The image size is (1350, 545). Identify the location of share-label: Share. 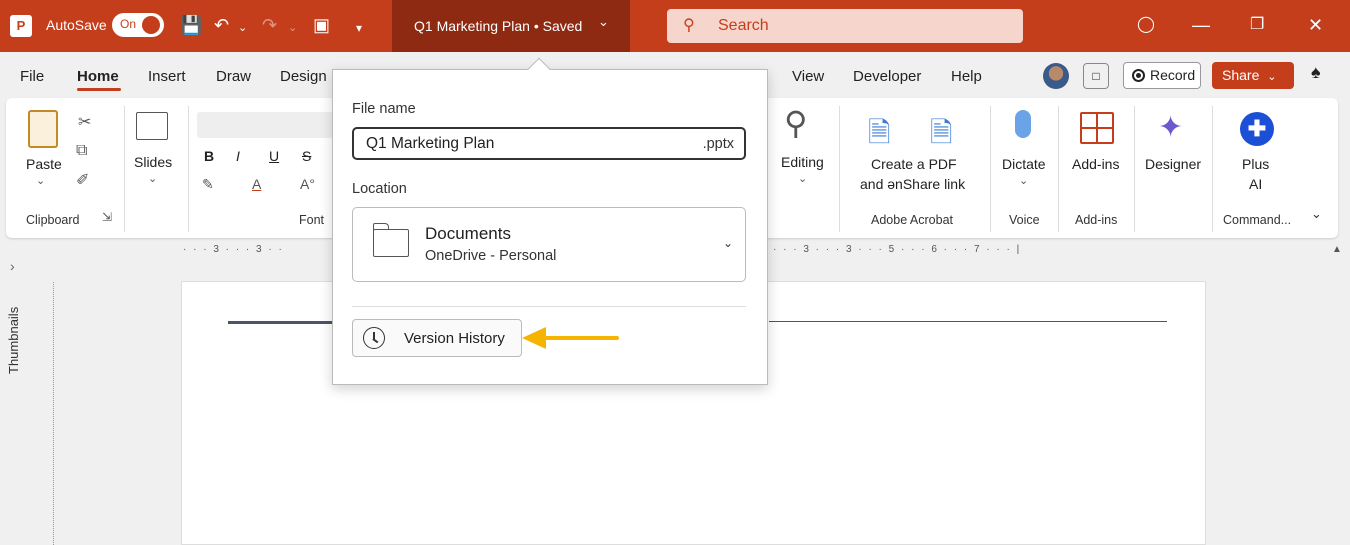
(1241, 75).